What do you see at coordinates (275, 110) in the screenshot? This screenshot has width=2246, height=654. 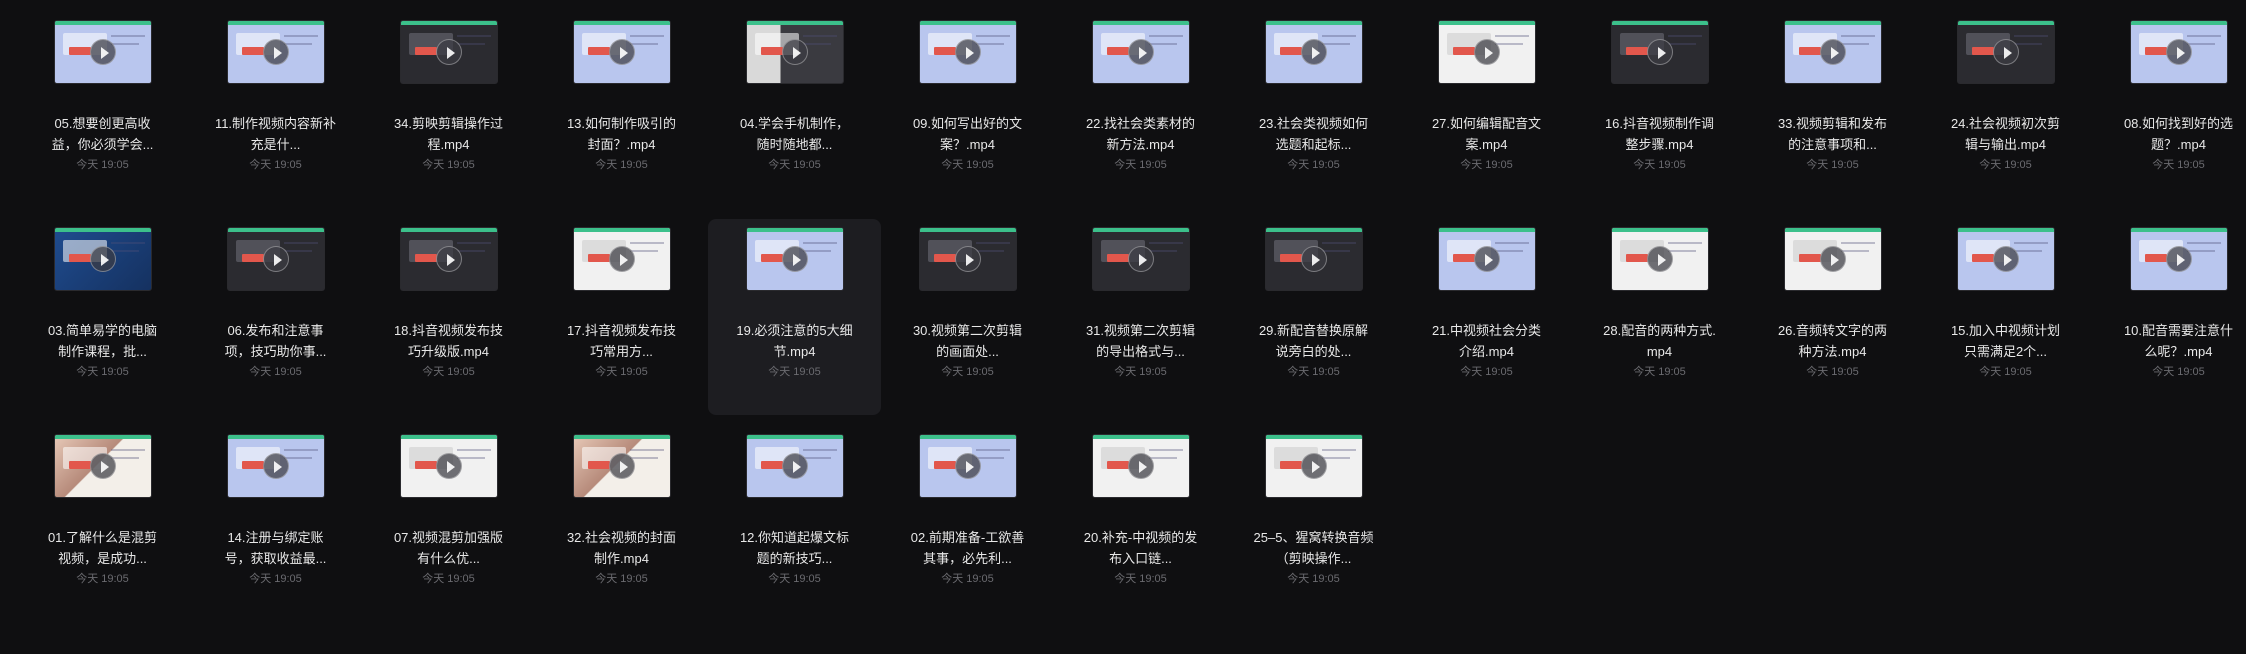 I see `video-file-item: 11.制作视频内容新补充是什... 今天 19:05` at bounding box center [275, 110].